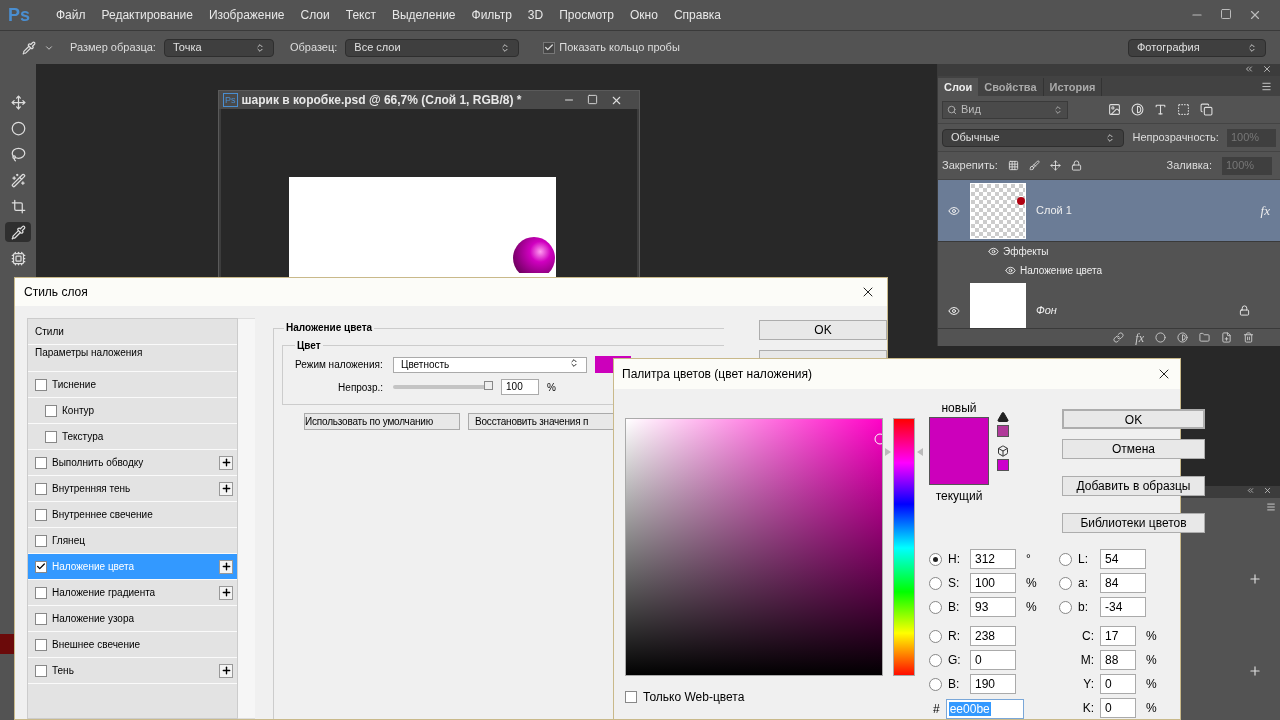  I want to click on opacity-label: Непрозр.:, so click(360, 387).